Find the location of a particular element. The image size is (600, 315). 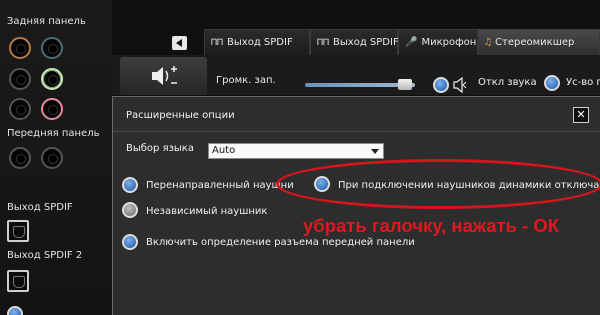

tab-label: Выход SPDIF is located at coordinates (260, 42).